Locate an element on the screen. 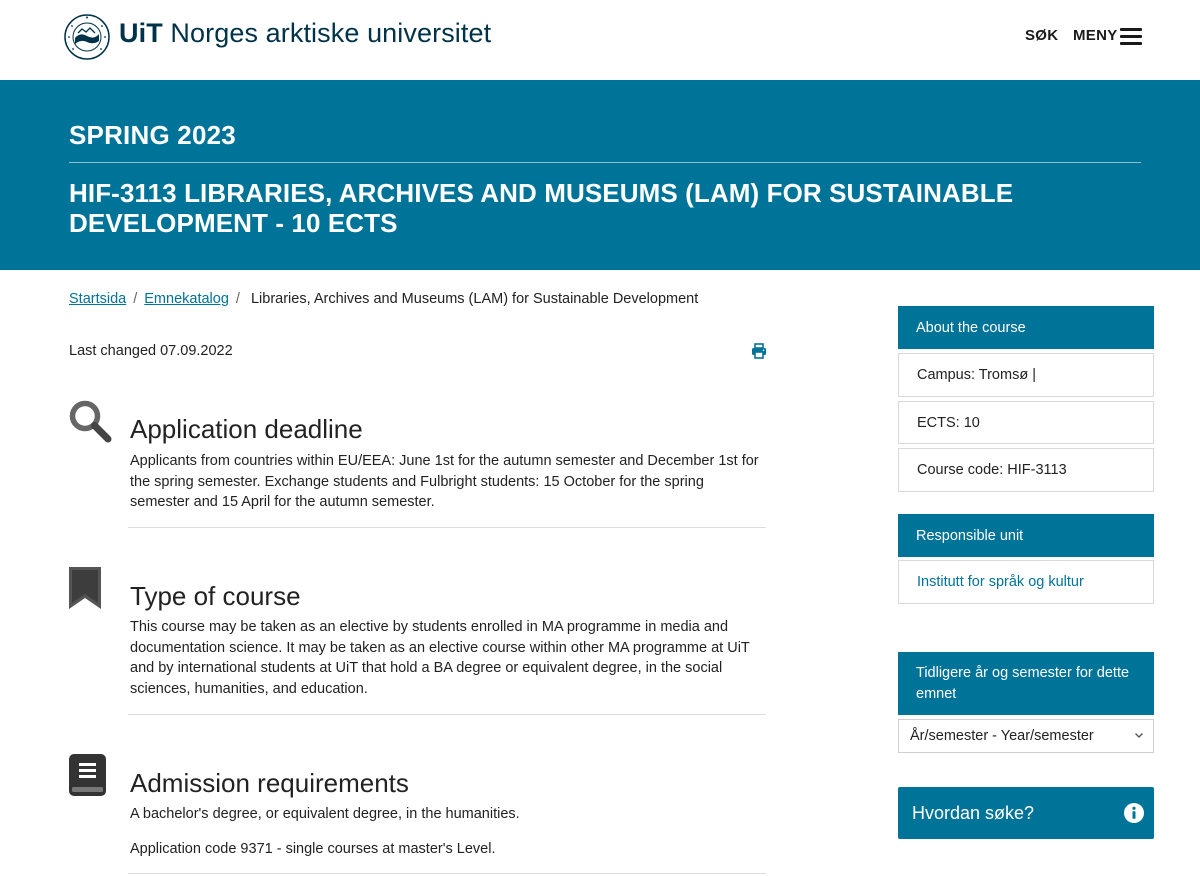 The image size is (1200, 876). banner-divider is located at coordinates (605, 162).